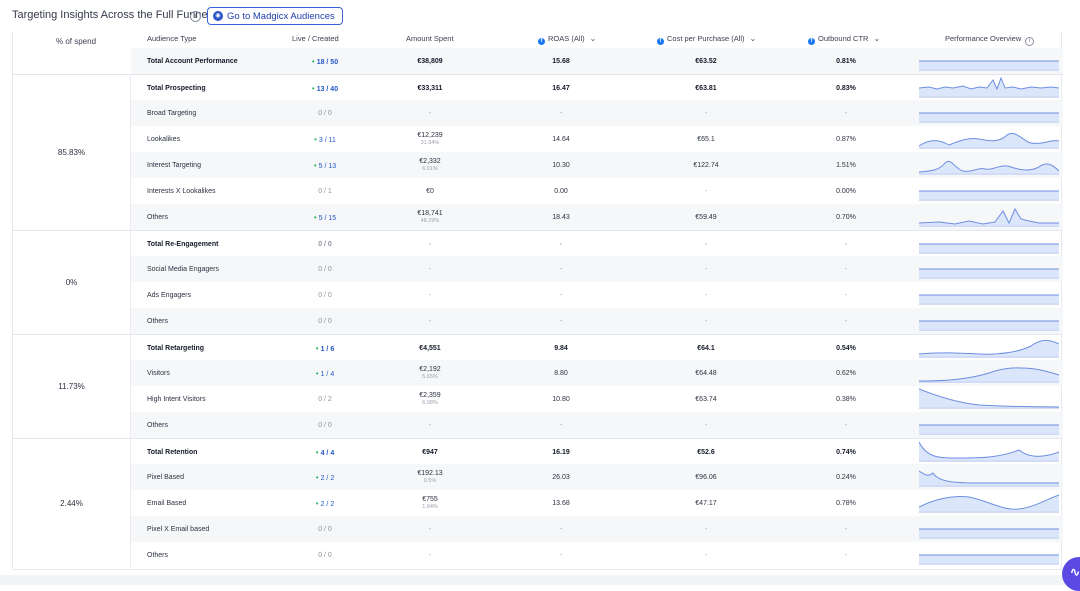  Describe the element at coordinates (430, 348) in the screenshot. I see `amount-spent-cell: €4,551` at that location.